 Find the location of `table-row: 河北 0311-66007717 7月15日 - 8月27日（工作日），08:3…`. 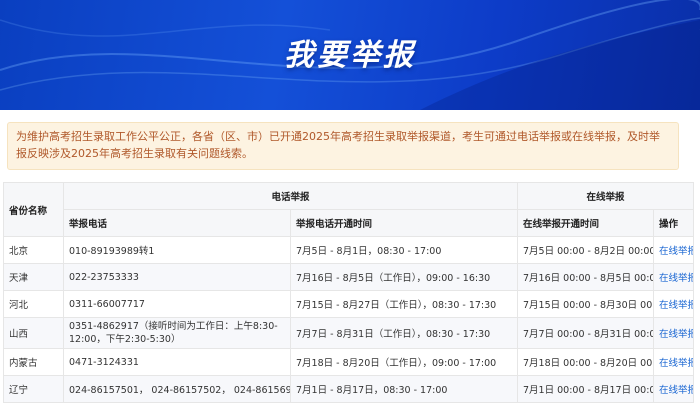

table-row: 河北 0311-66007717 7月15日 - 8月27日（工作日），08:3… is located at coordinates (349, 304).